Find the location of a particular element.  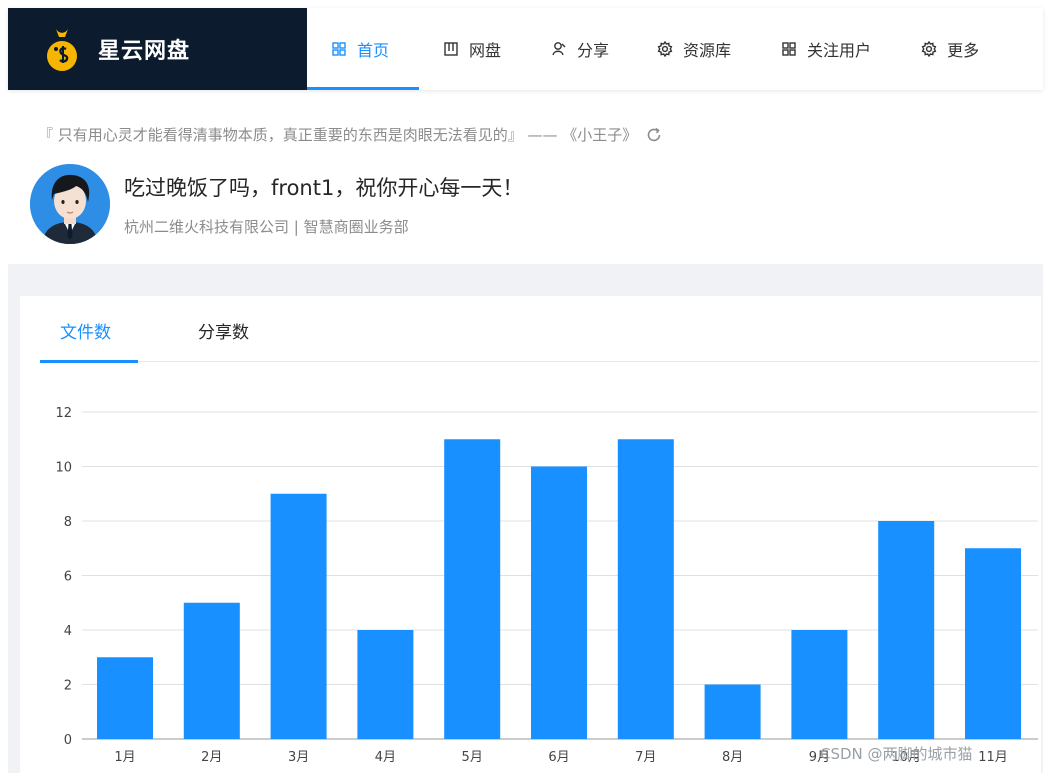

app-name: 星云网盘 is located at coordinates (144, 51).